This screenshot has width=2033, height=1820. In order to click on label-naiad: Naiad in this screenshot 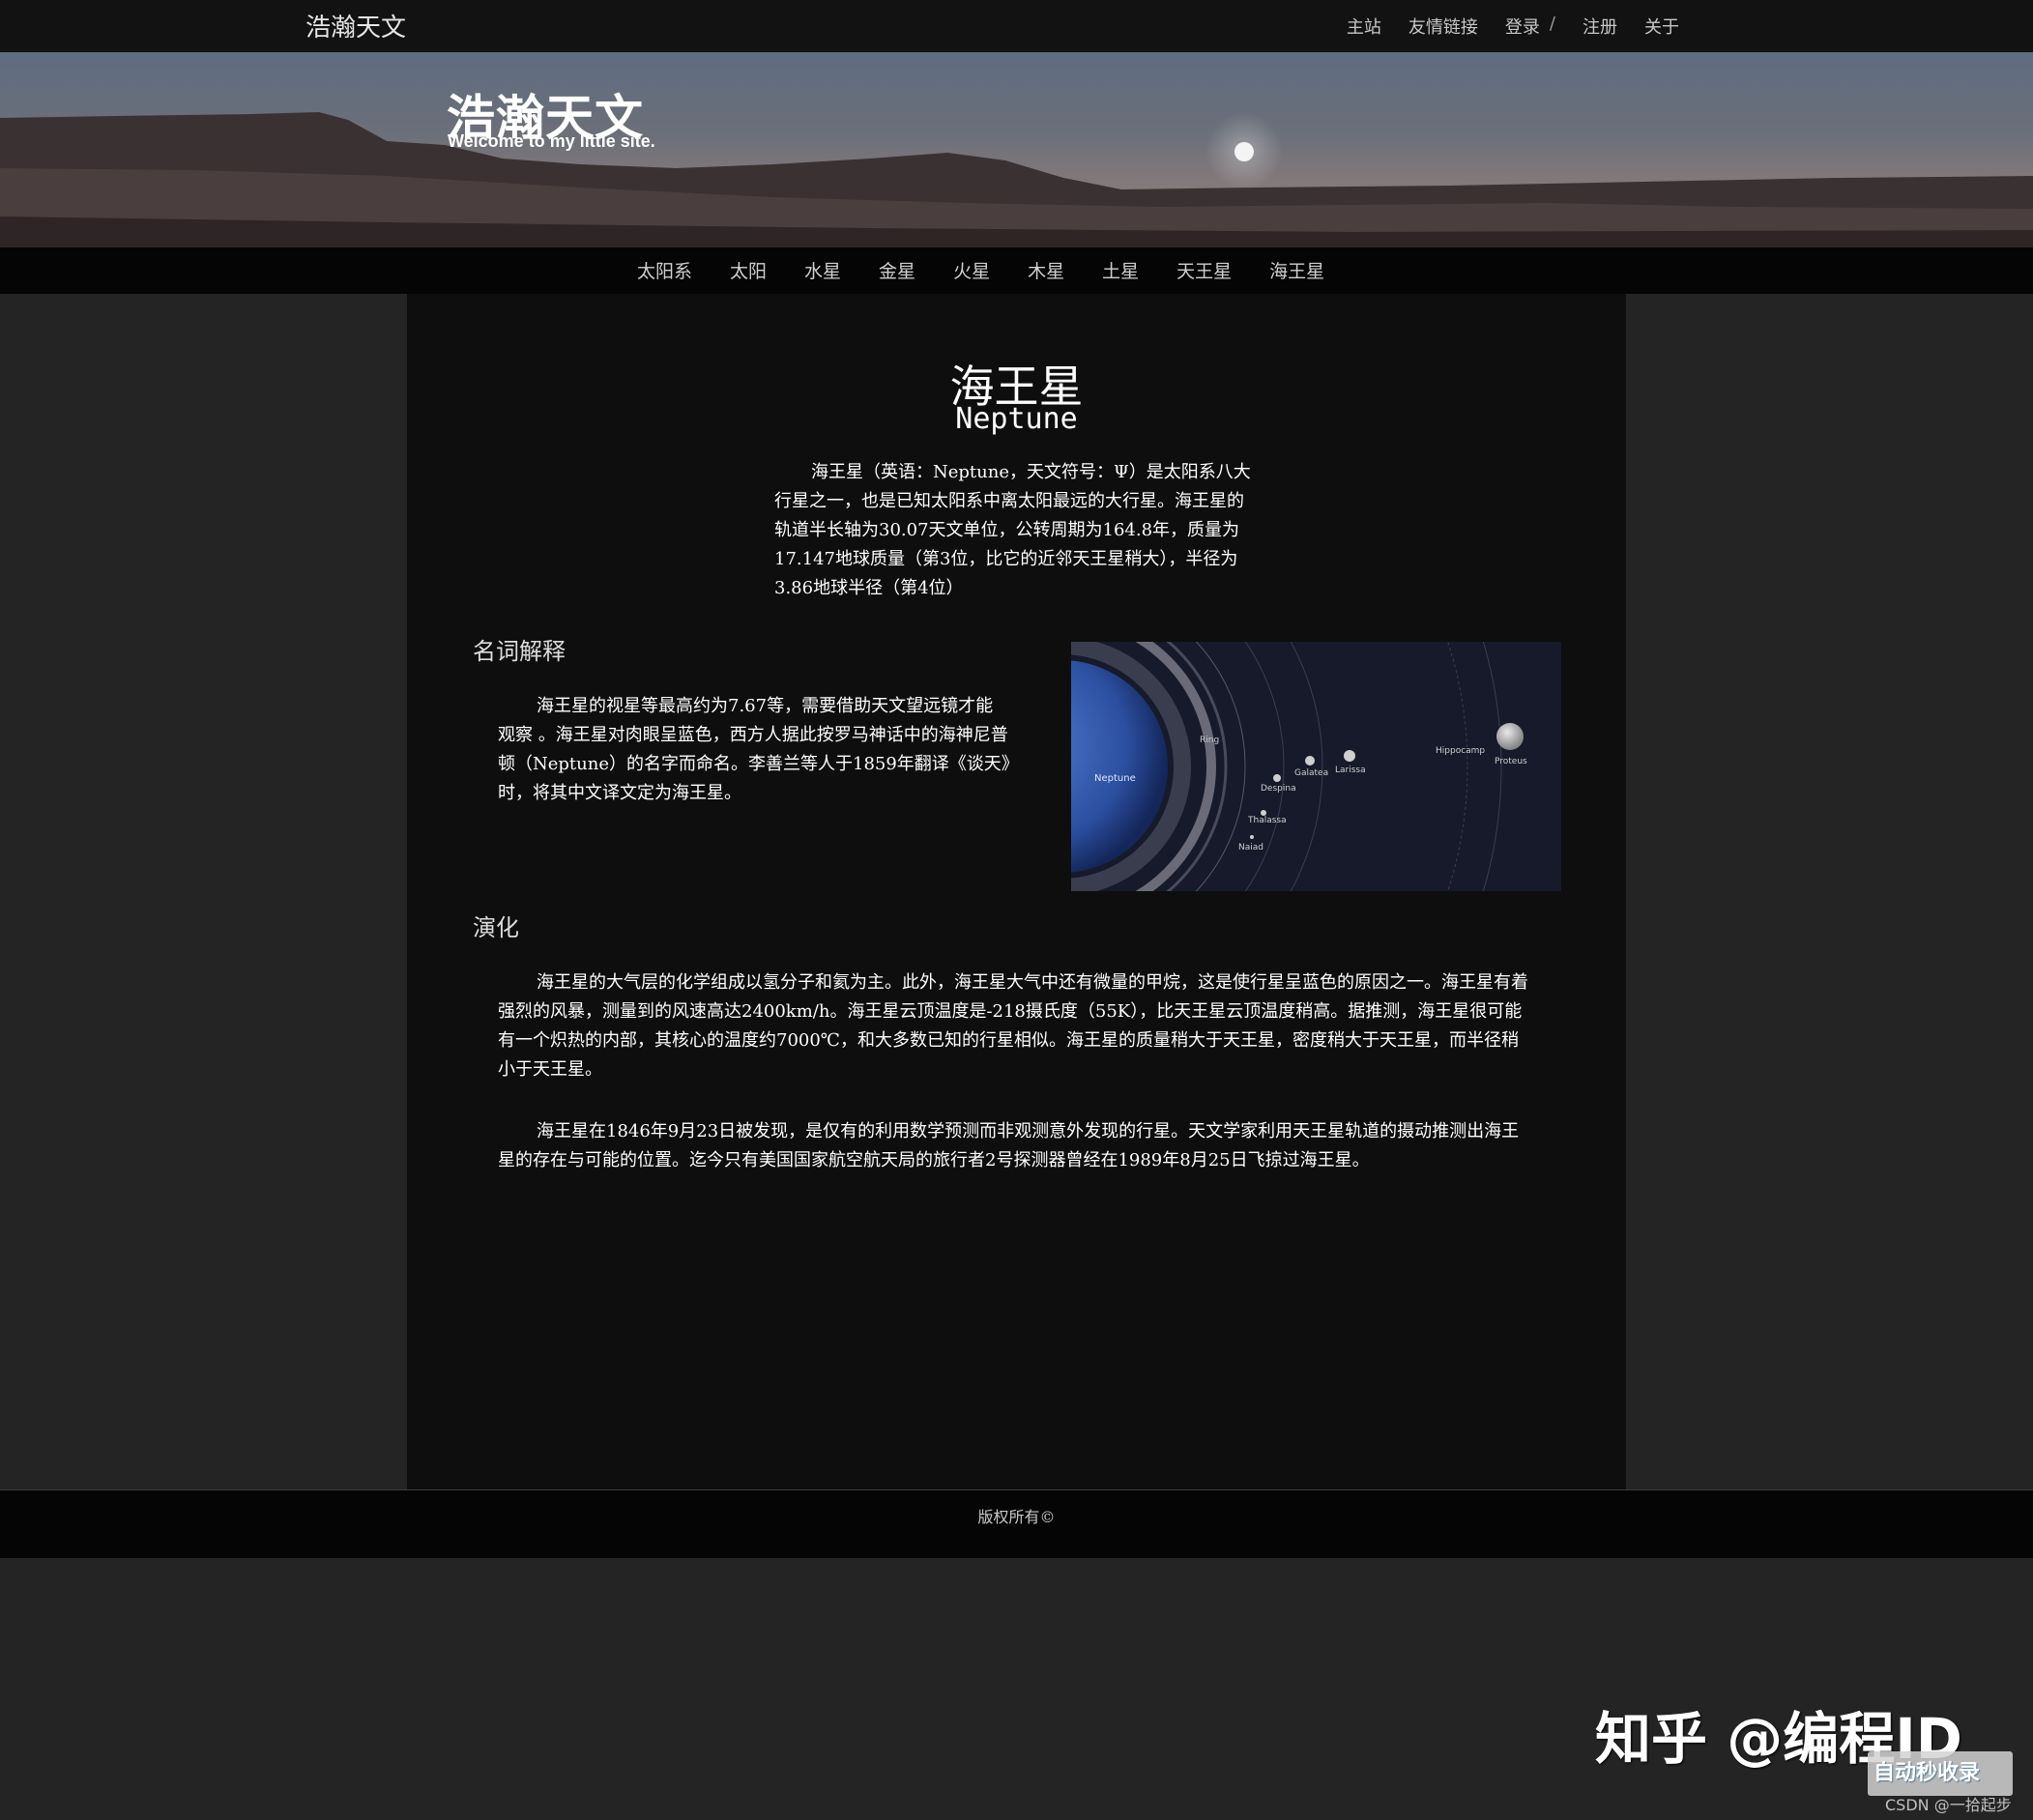, I will do `click(1250, 848)`.